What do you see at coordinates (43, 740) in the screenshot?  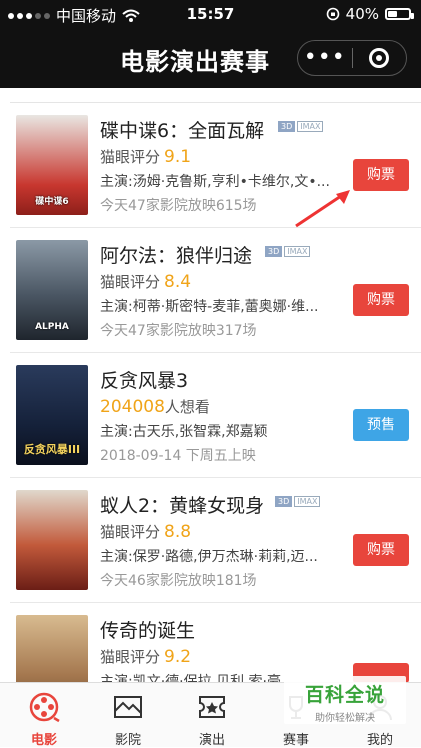 I see `tab-label: 电影` at bounding box center [43, 740].